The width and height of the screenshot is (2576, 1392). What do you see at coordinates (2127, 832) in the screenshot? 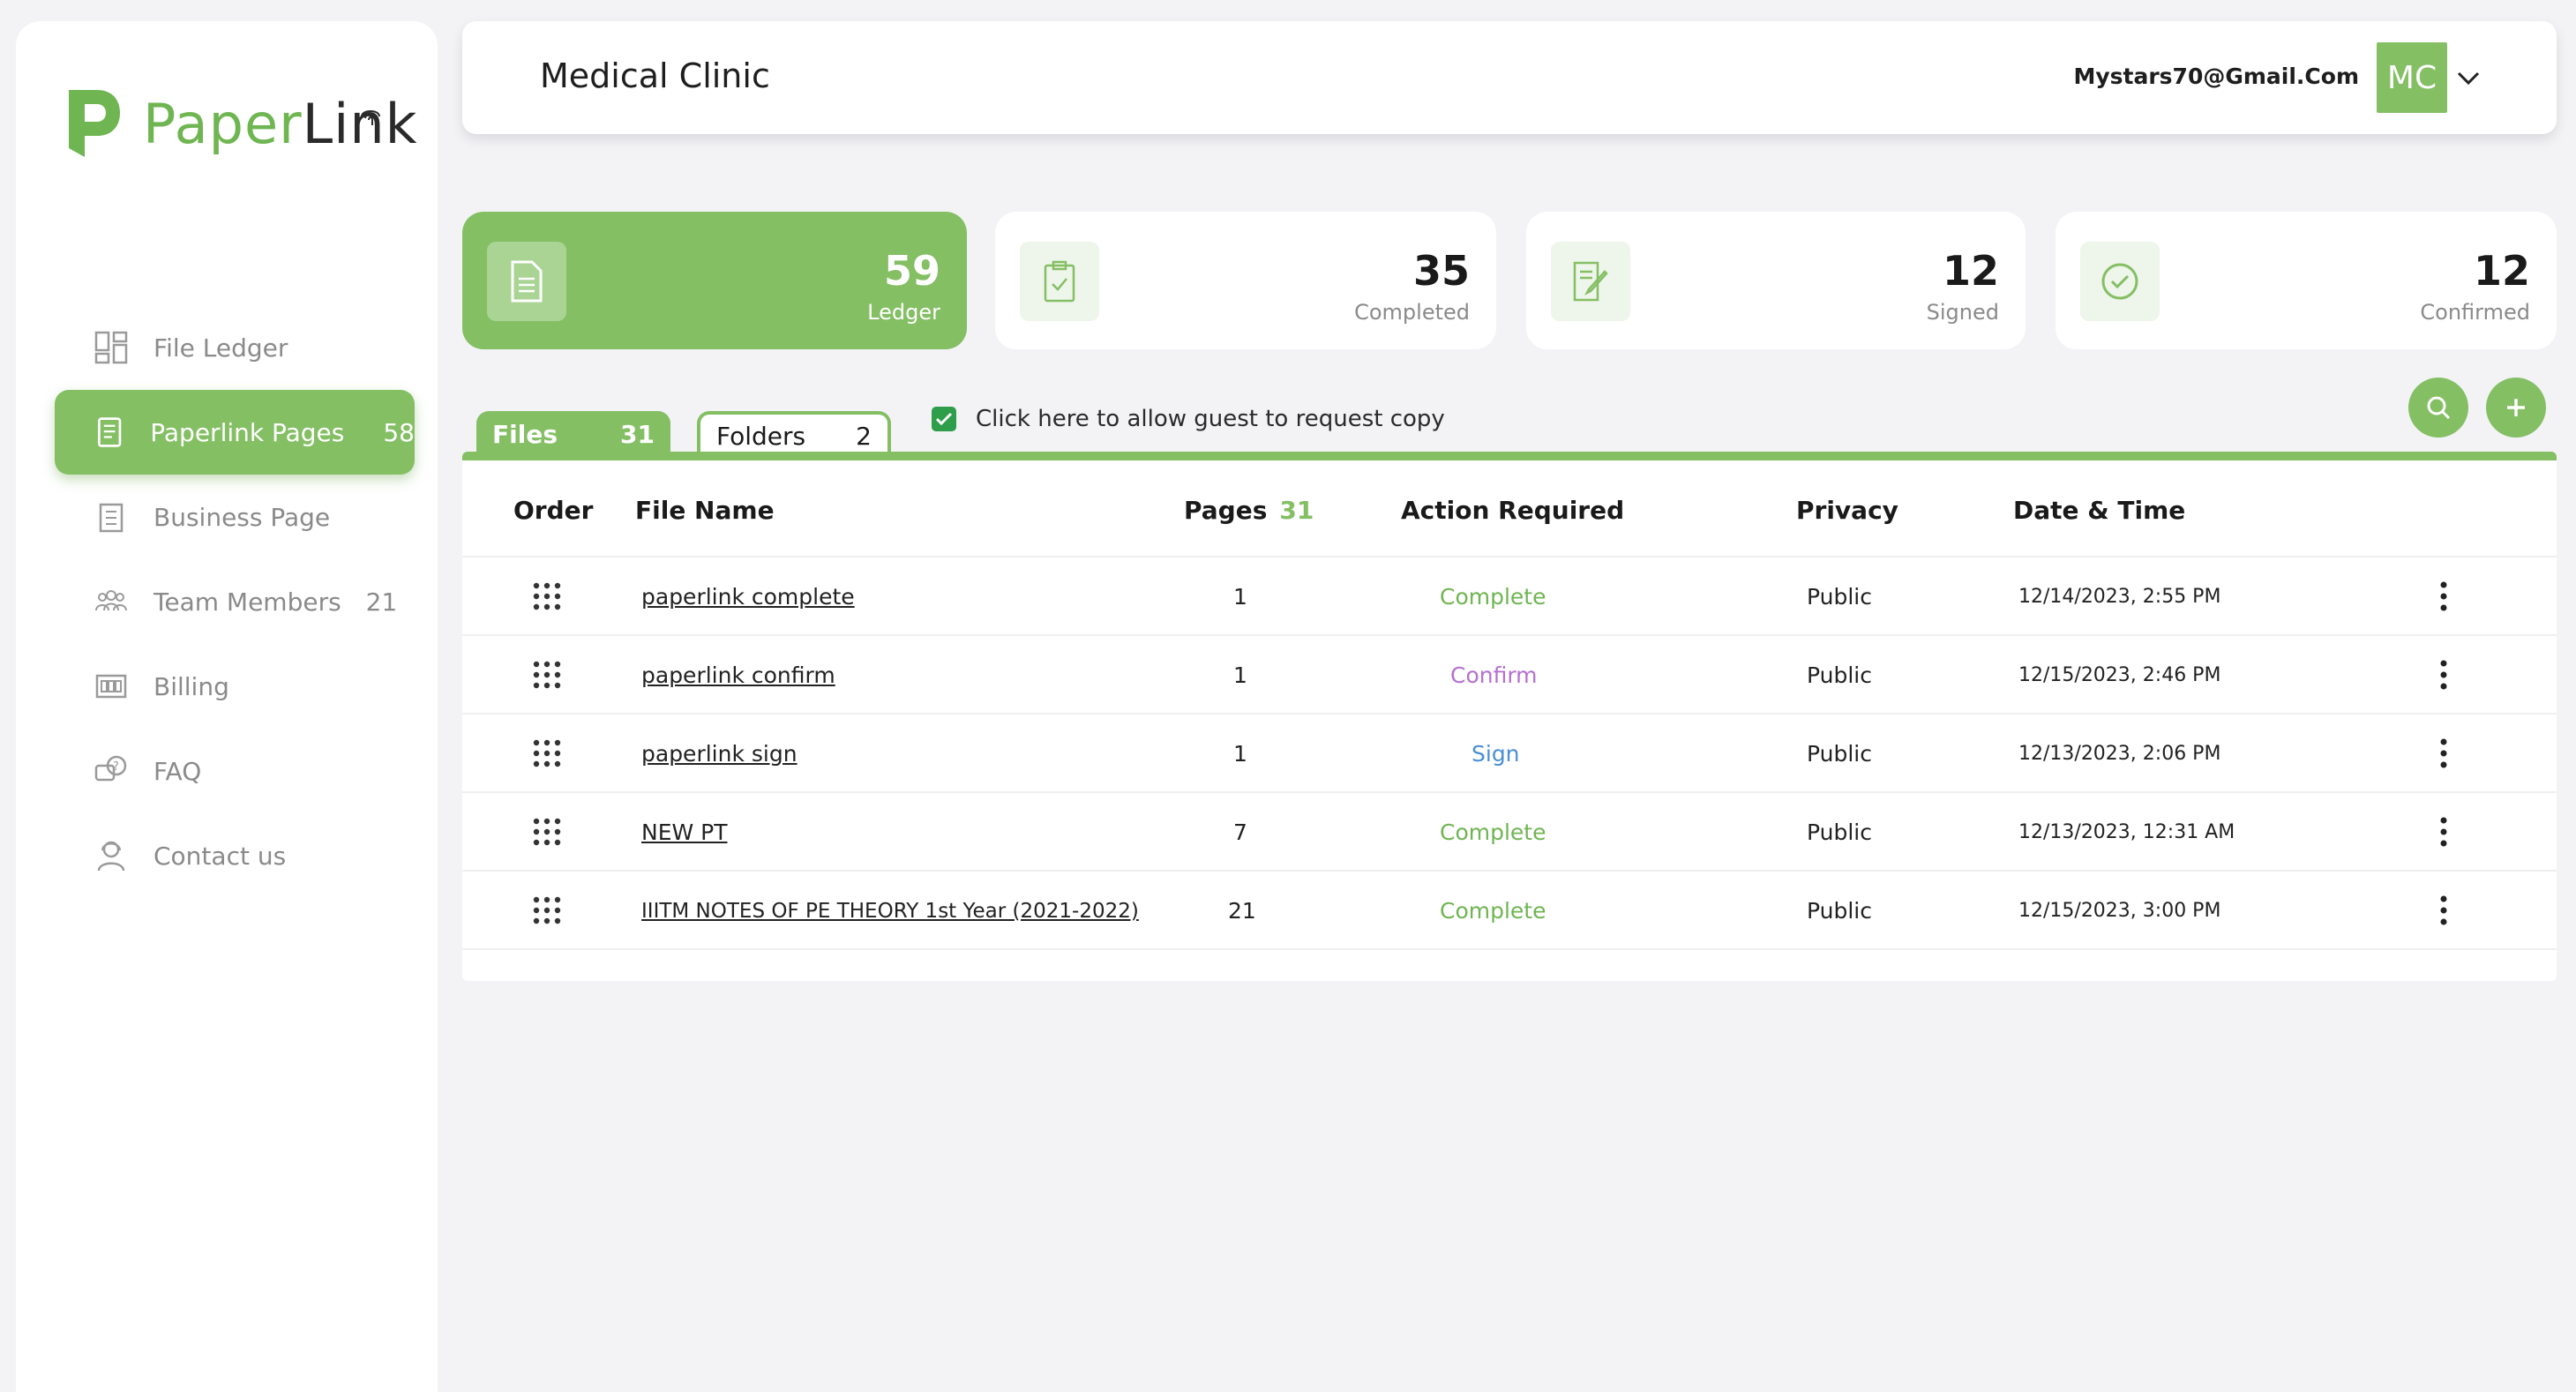
I see `datetime-cell: 12/13/2023, 12:31 AM` at bounding box center [2127, 832].